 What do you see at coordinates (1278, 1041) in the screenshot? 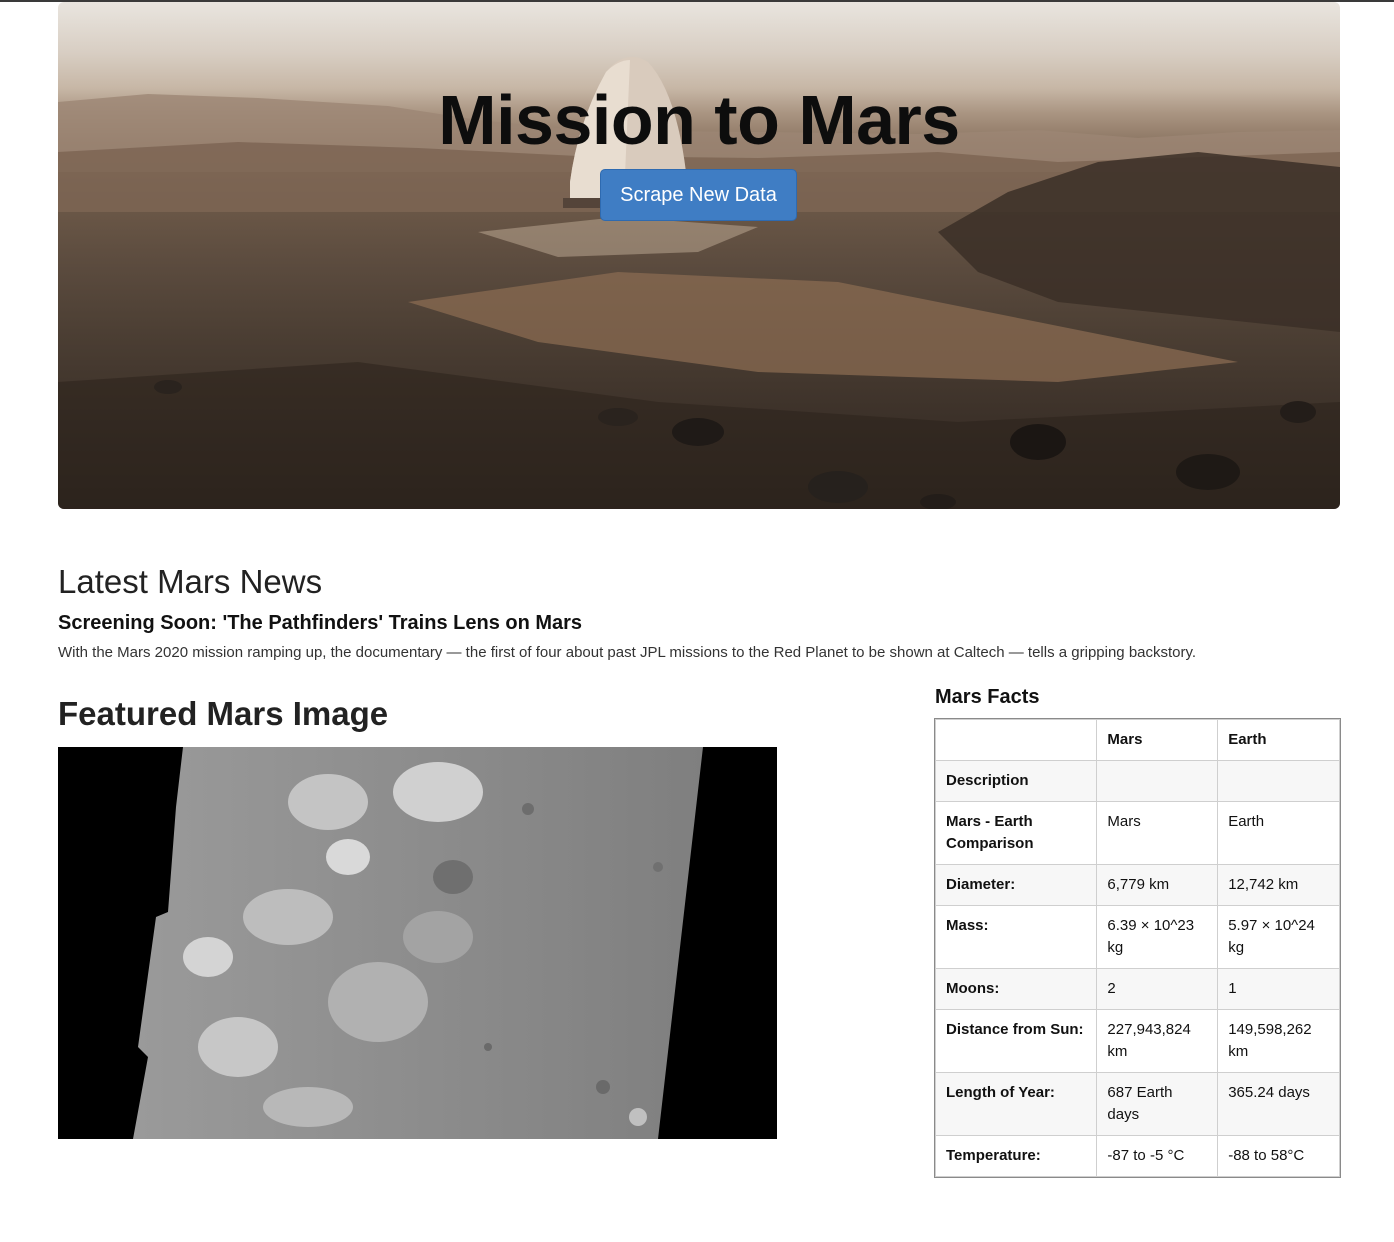
I see `table-cell-earth: 149,598,262 km` at bounding box center [1278, 1041].